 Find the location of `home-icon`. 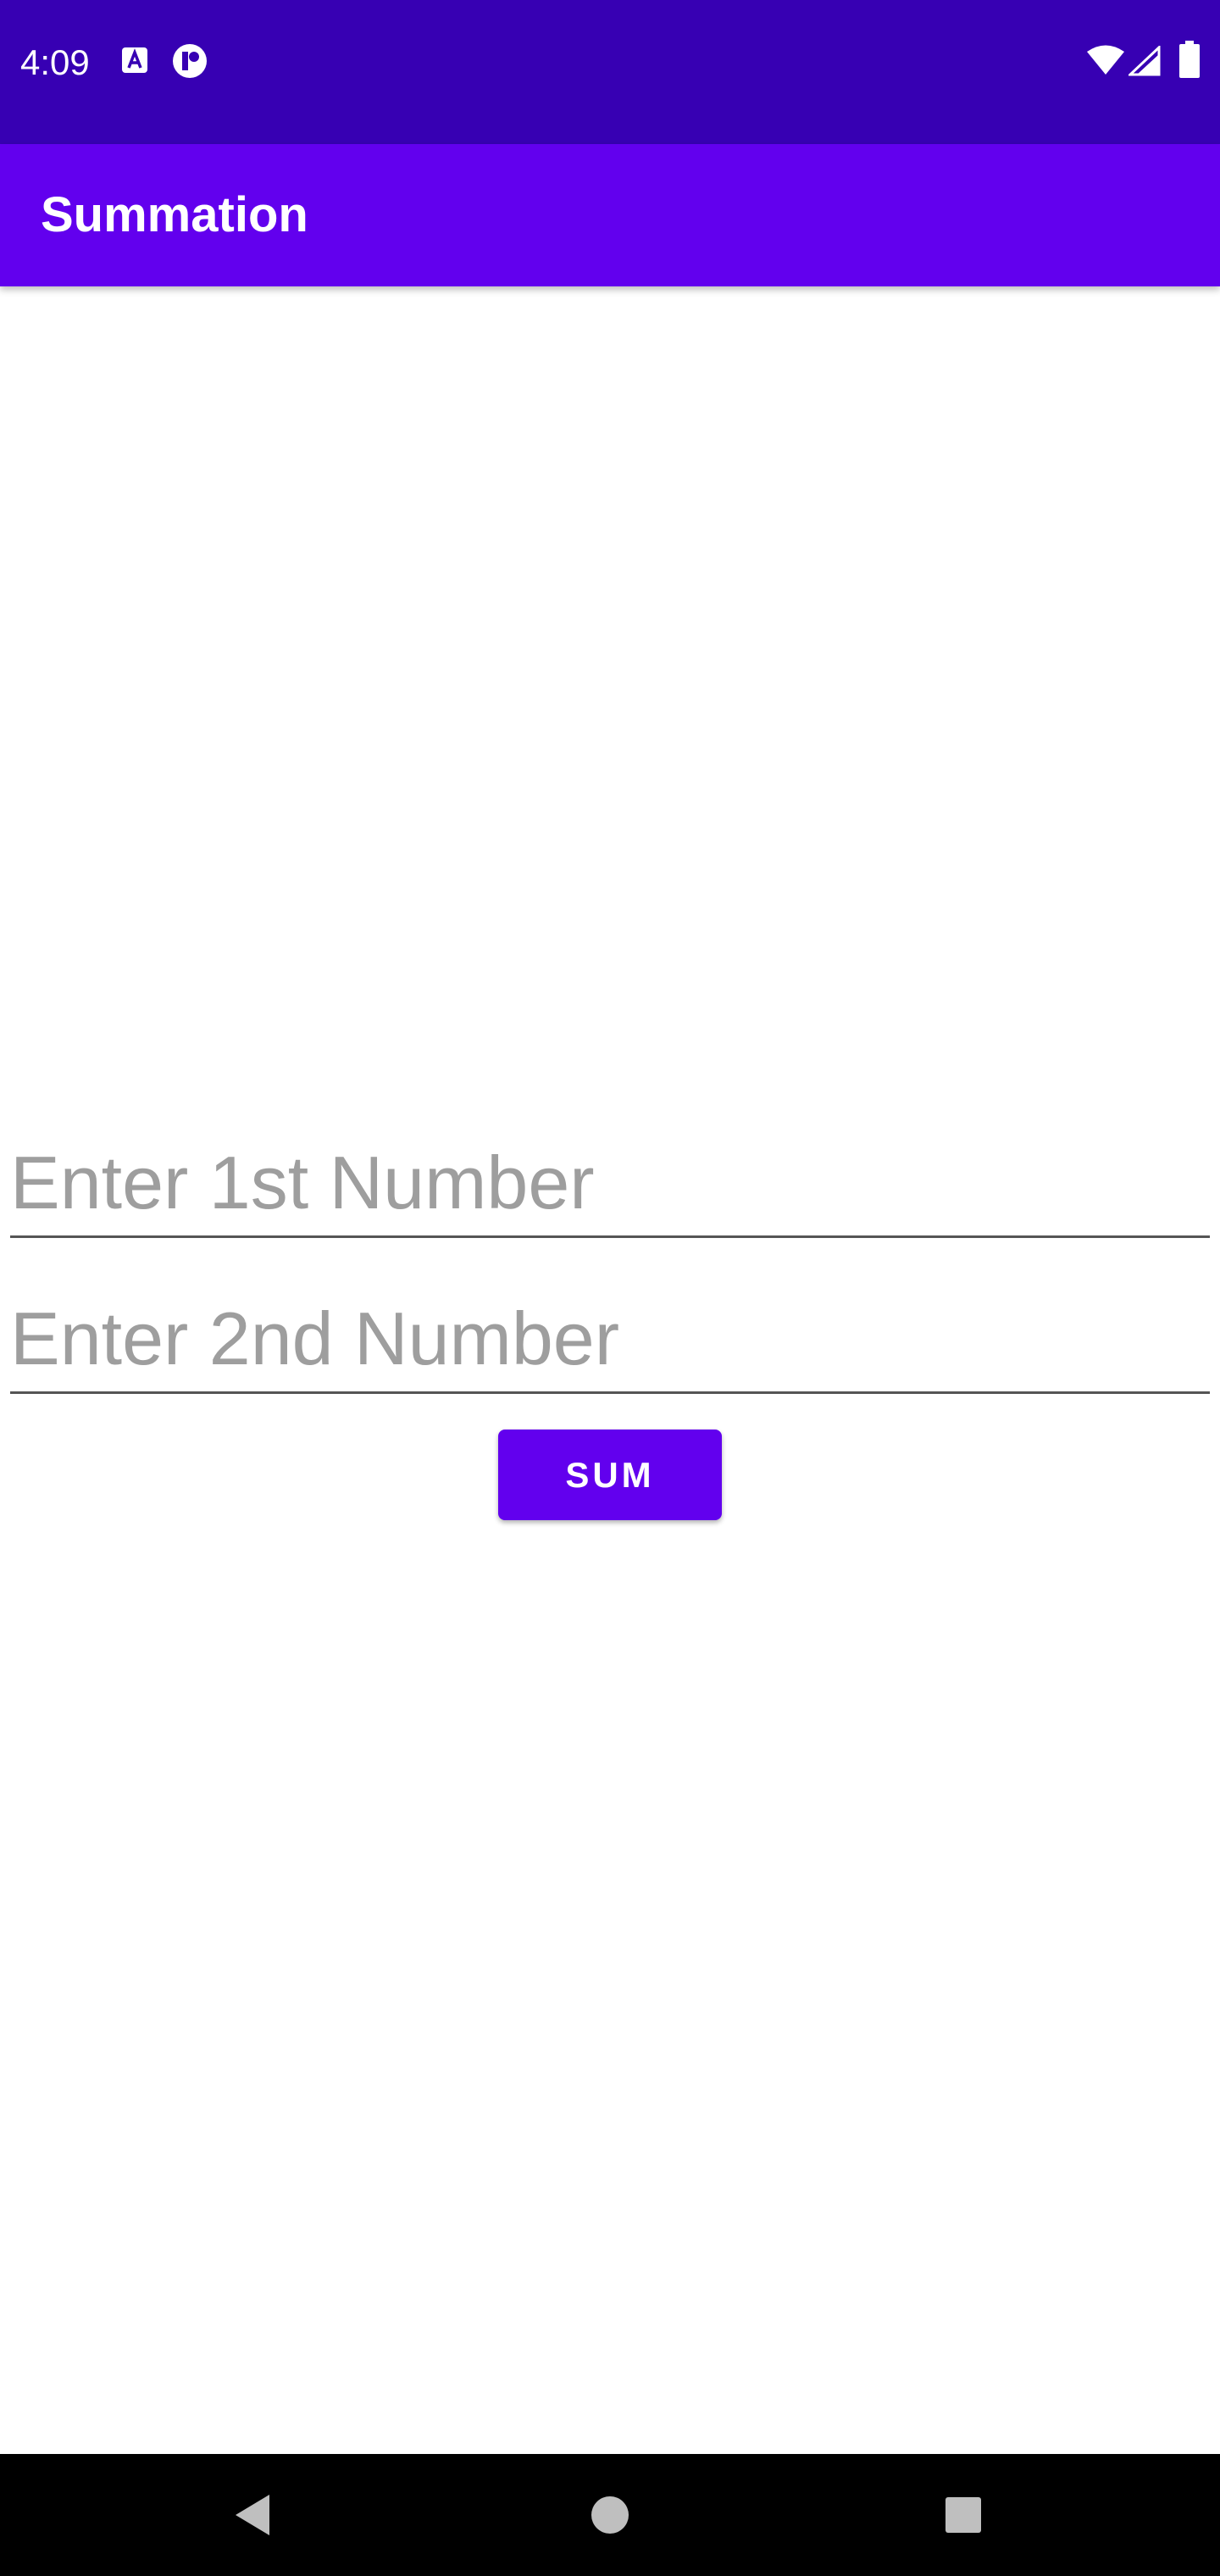

home-icon is located at coordinates (610, 2515).